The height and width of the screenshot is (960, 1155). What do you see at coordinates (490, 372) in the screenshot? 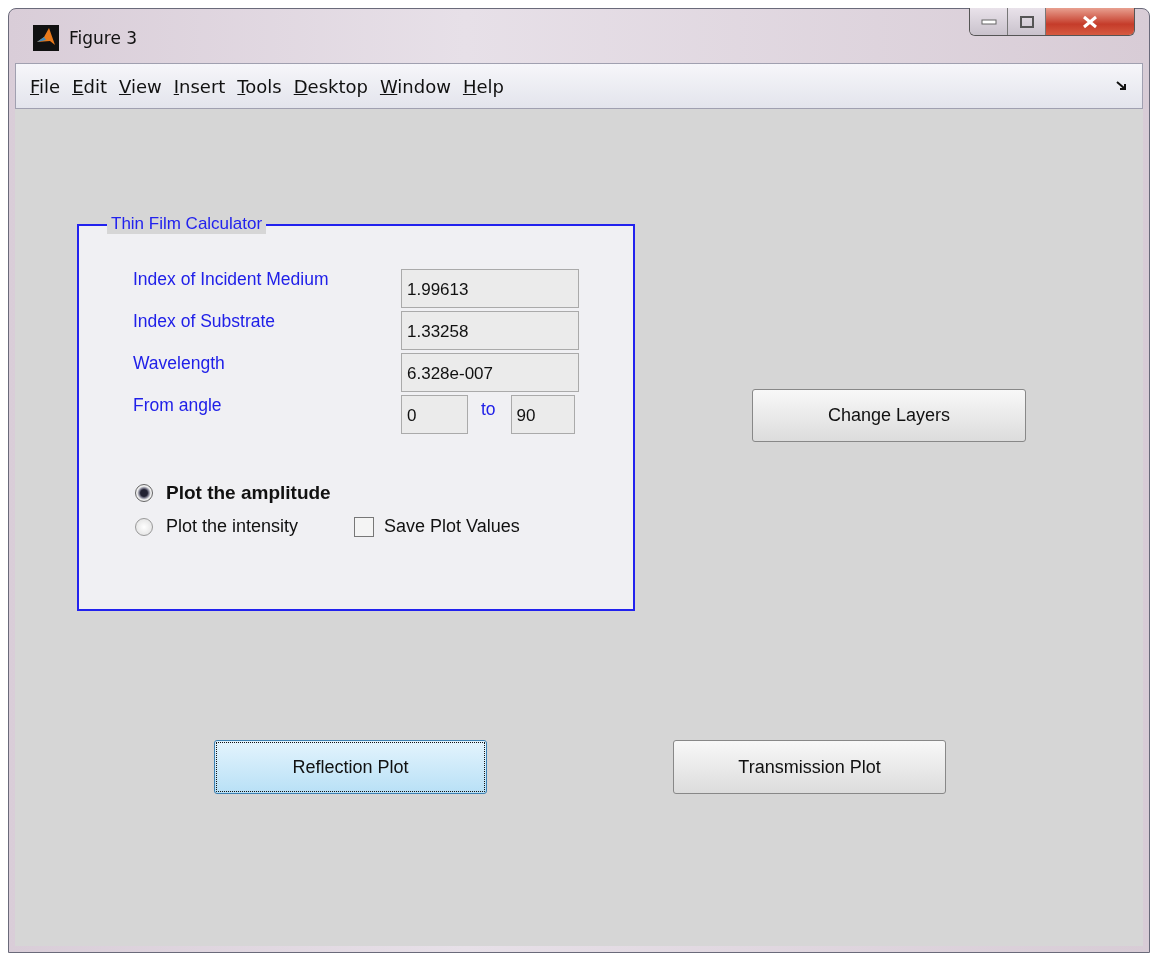
I see `input-field: 6.328e-007` at bounding box center [490, 372].